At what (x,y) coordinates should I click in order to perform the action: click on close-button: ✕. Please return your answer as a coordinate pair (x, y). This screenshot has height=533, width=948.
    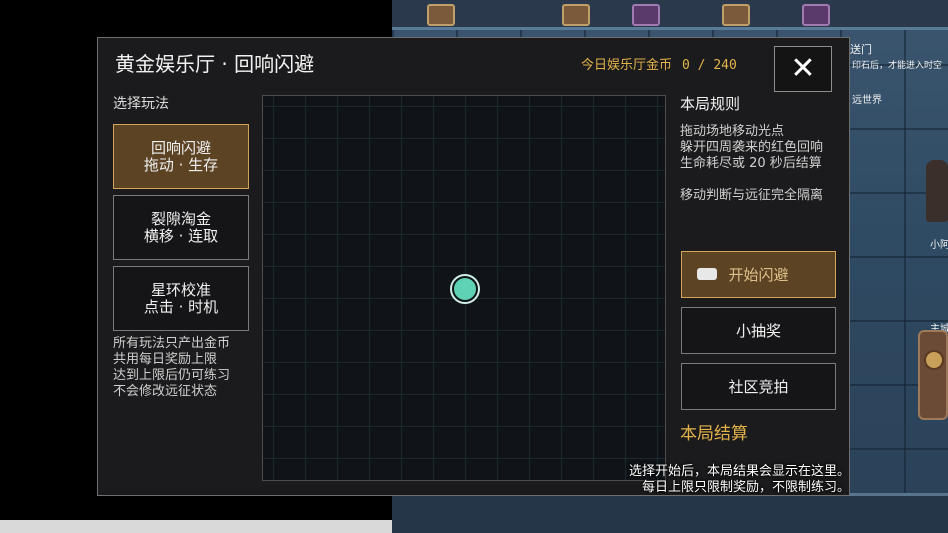
    Looking at the image, I should click on (803, 69).